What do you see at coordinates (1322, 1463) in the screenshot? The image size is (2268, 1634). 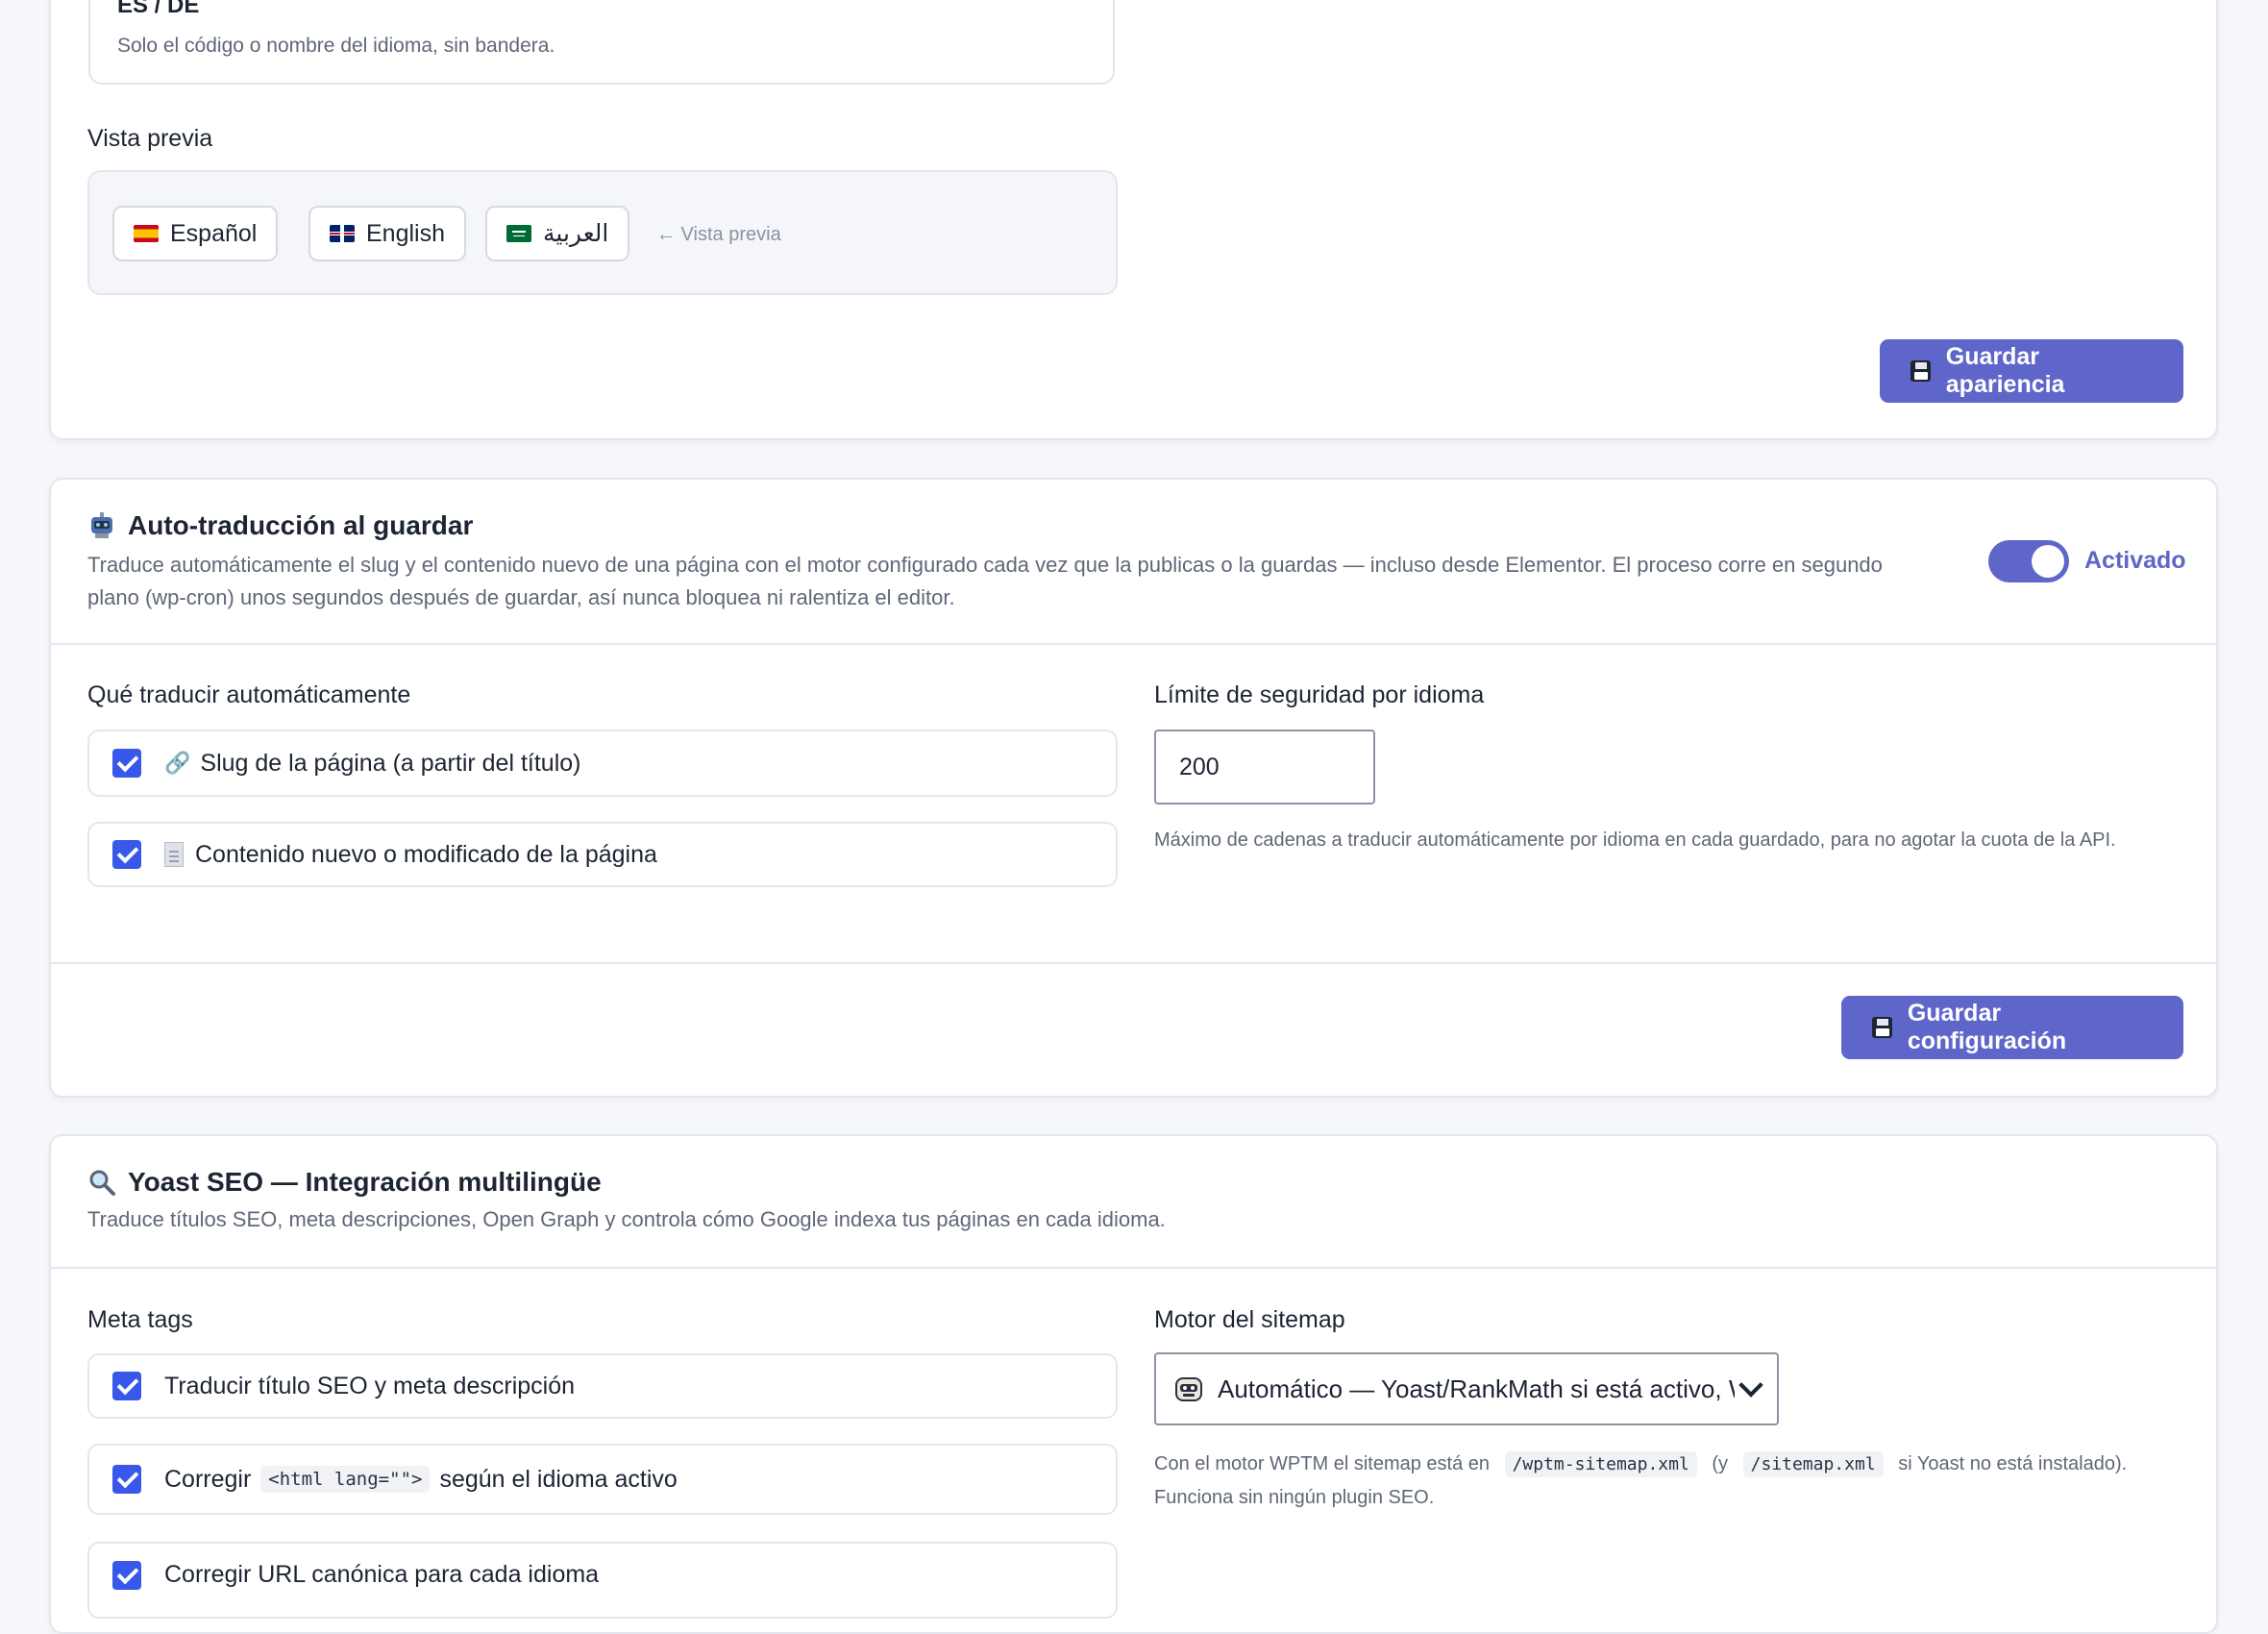 I see `sitemap-help-text: Con el motor WPTM el sitemap está en` at bounding box center [1322, 1463].